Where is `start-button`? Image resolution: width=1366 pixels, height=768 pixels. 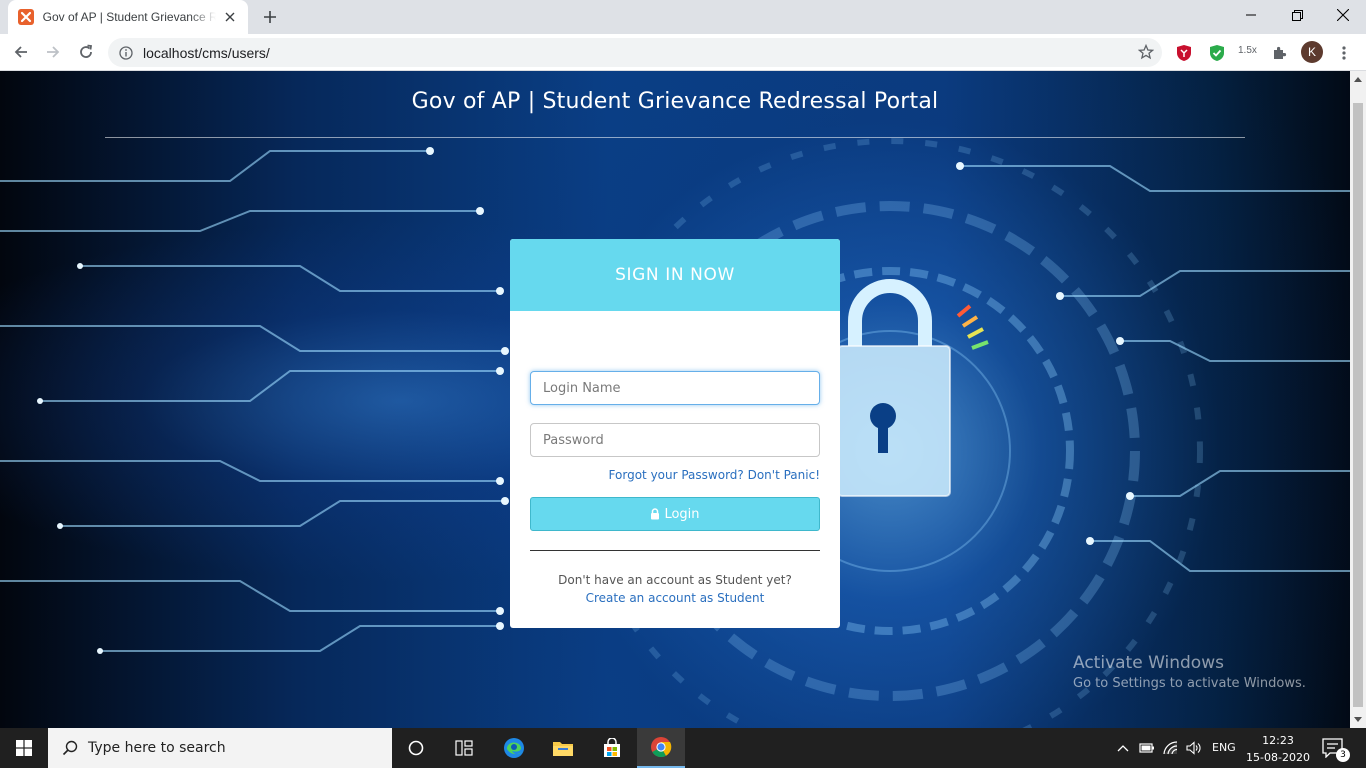
start-button is located at coordinates (24, 748).